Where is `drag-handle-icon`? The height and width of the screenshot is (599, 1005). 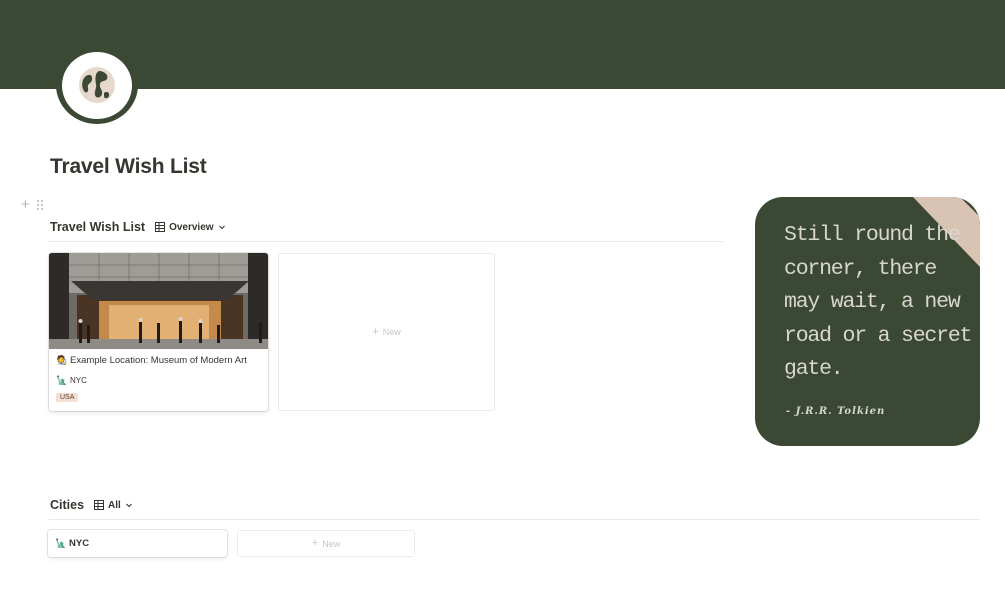 drag-handle-icon is located at coordinates (40, 205).